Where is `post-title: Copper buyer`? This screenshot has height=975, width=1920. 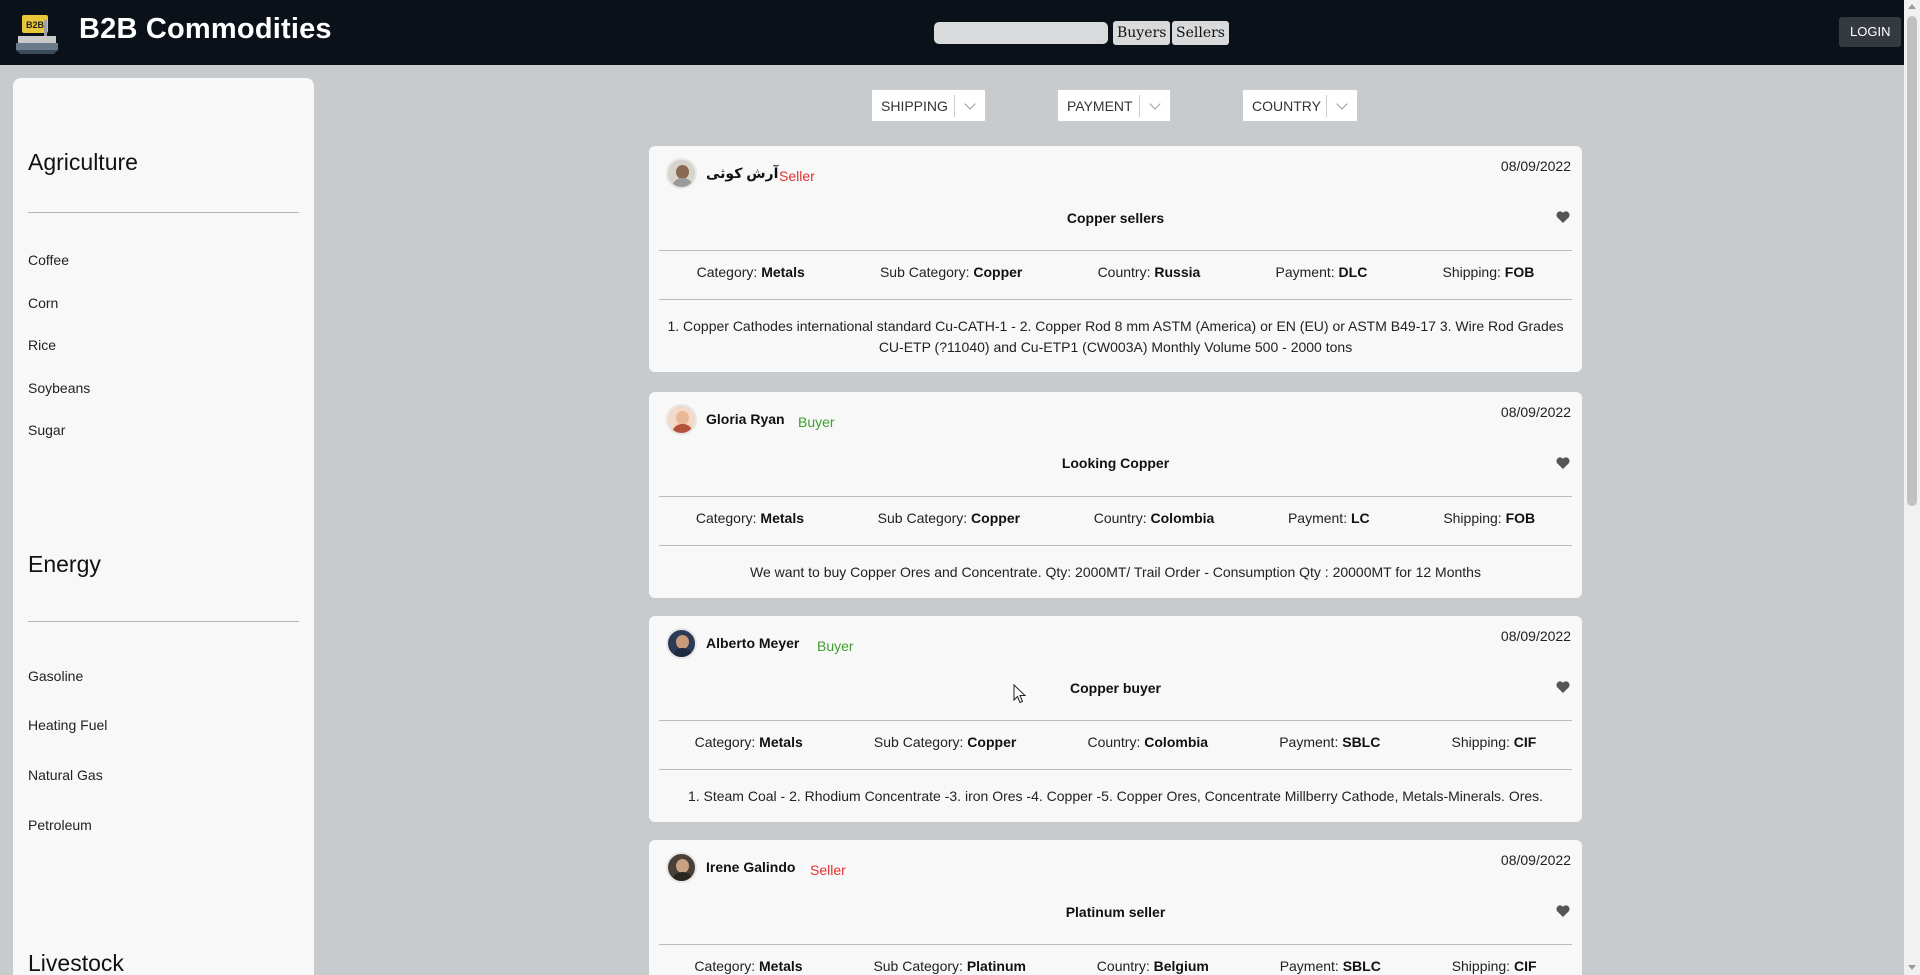
post-title: Copper buyer is located at coordinates (1115, 688).